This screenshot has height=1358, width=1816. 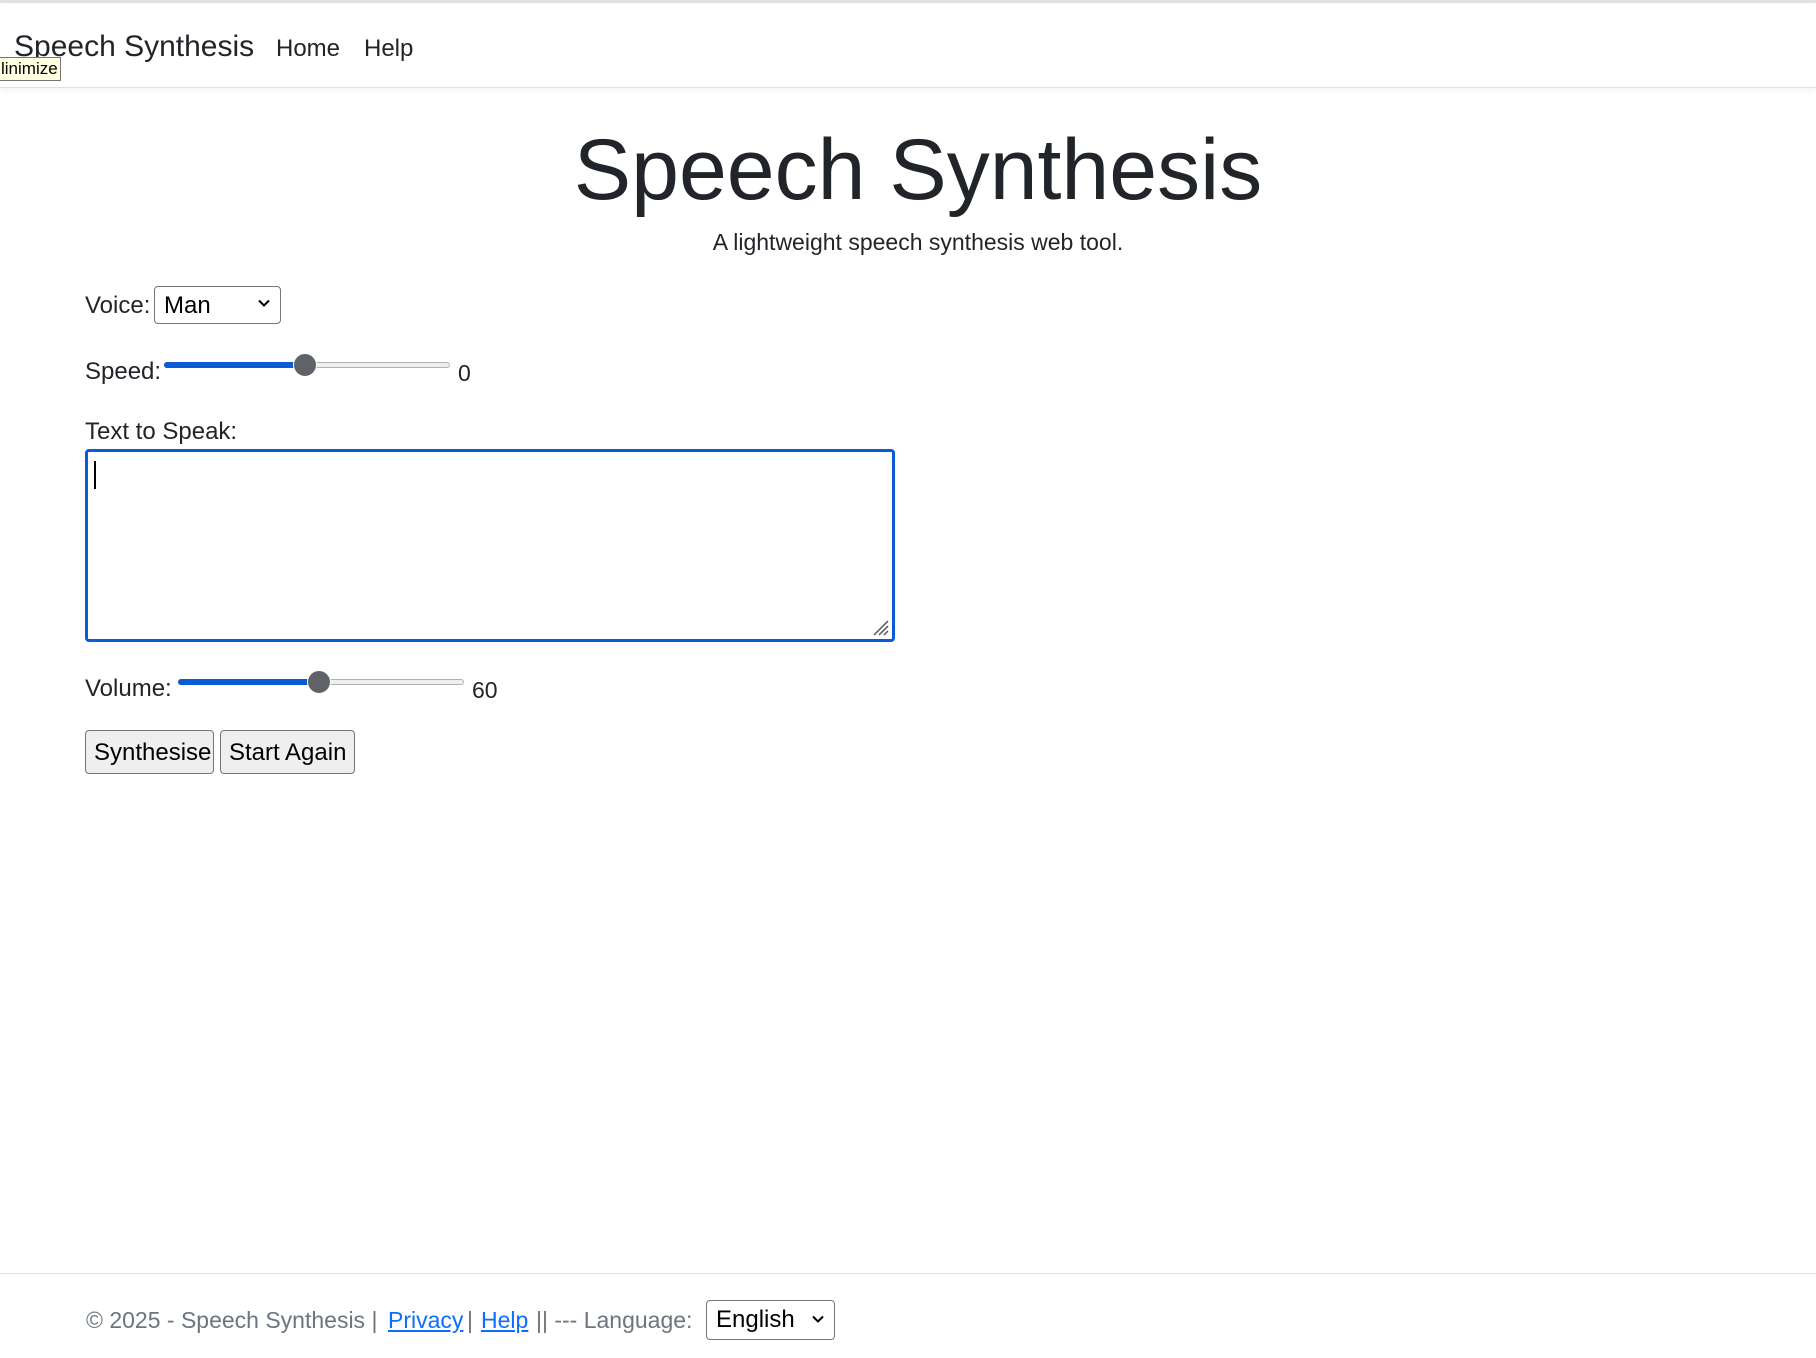 I want to click on footer-help-link: Help, so click(x=504, y=1320).